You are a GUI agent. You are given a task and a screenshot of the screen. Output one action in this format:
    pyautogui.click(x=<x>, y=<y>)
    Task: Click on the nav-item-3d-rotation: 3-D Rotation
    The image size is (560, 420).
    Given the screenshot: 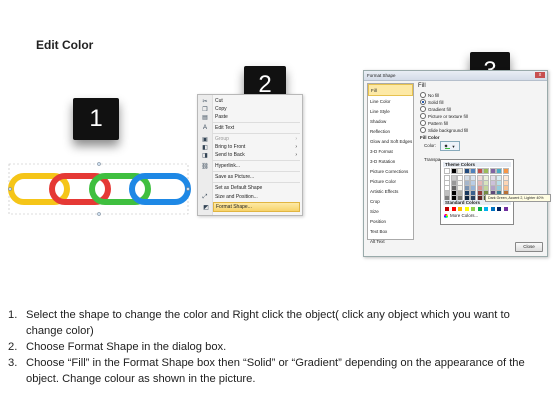 What is the action you would take?
    pyautogui.click(x=390, y=161)
    